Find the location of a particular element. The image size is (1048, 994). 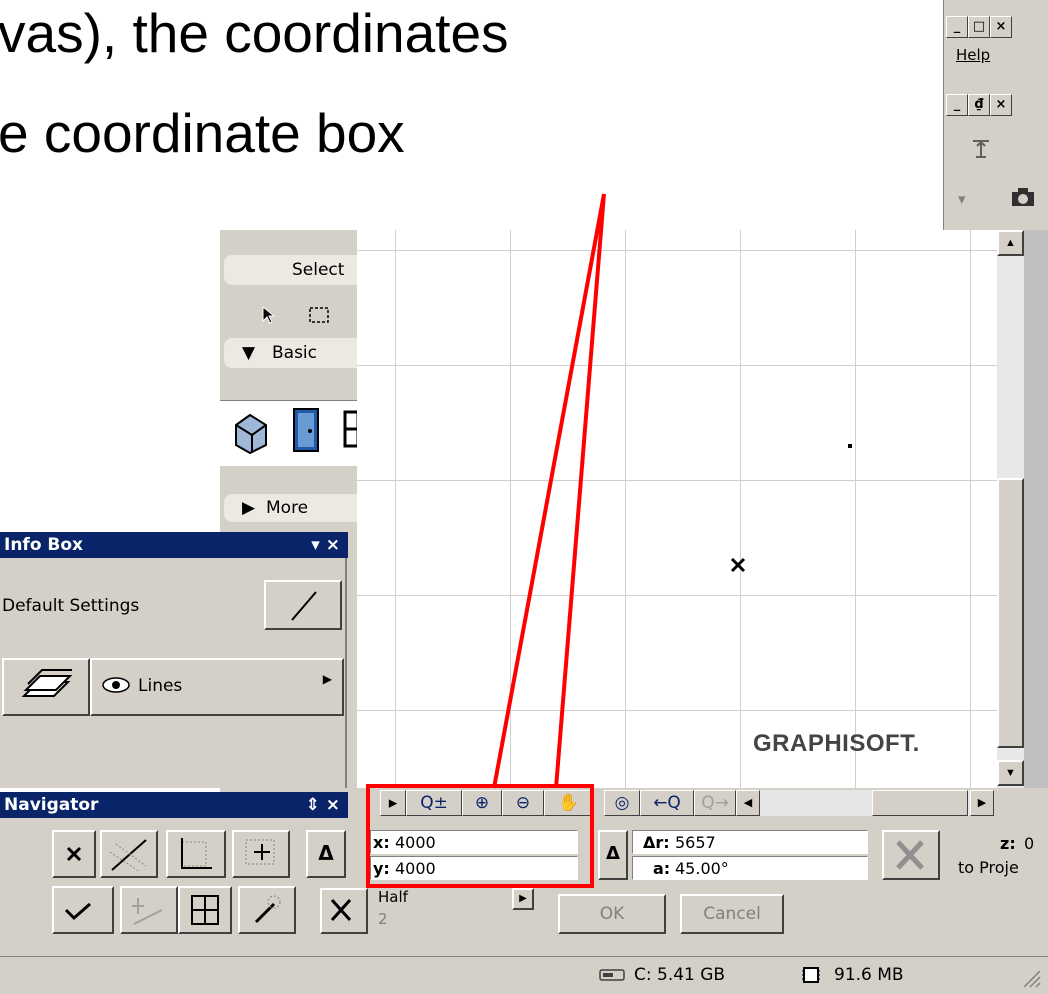

nav-arrow-button: ▸ is located at coordinates (393, 803).